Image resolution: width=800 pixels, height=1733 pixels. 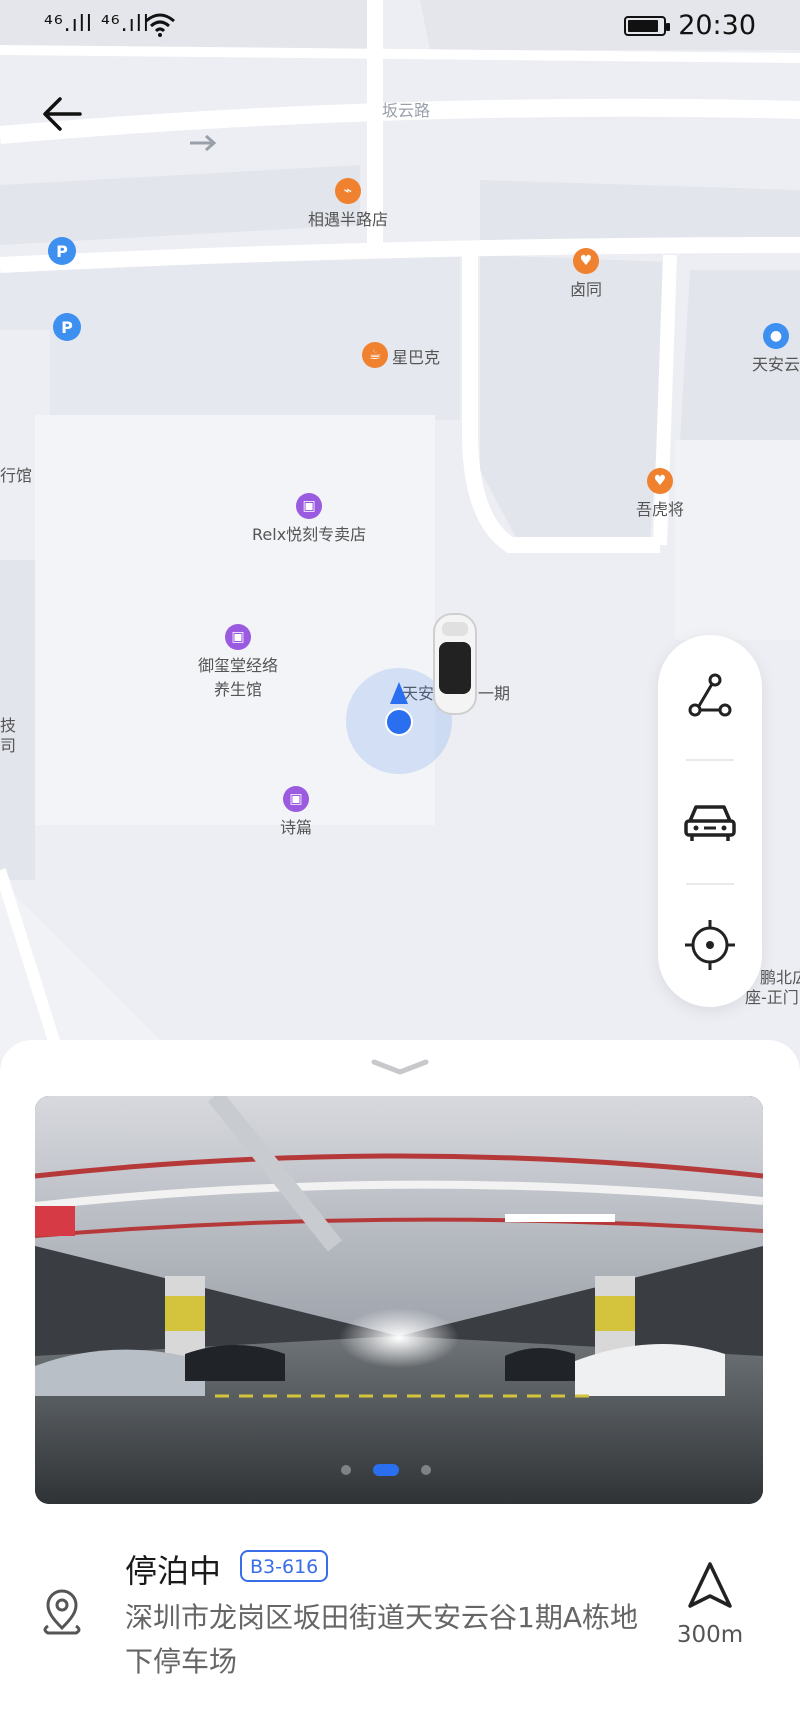 I want to click on poi-restaurant: ⌁ 相遇半路店, so click(x=348, y=204).